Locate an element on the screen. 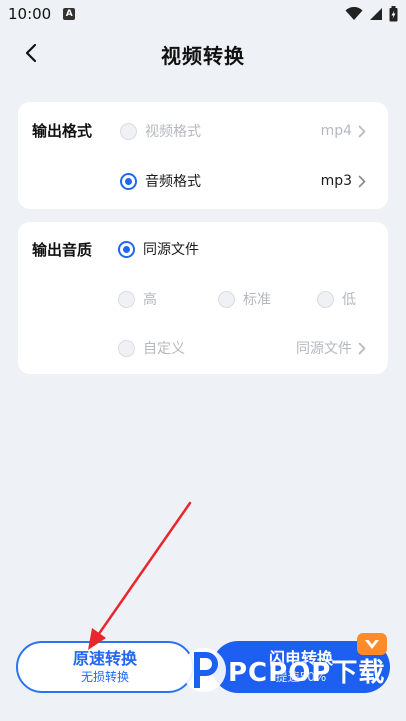  output-format-card: 输出格式 视频格式 mp4 音频格式 mp3 is located at coordinates (203, 155).